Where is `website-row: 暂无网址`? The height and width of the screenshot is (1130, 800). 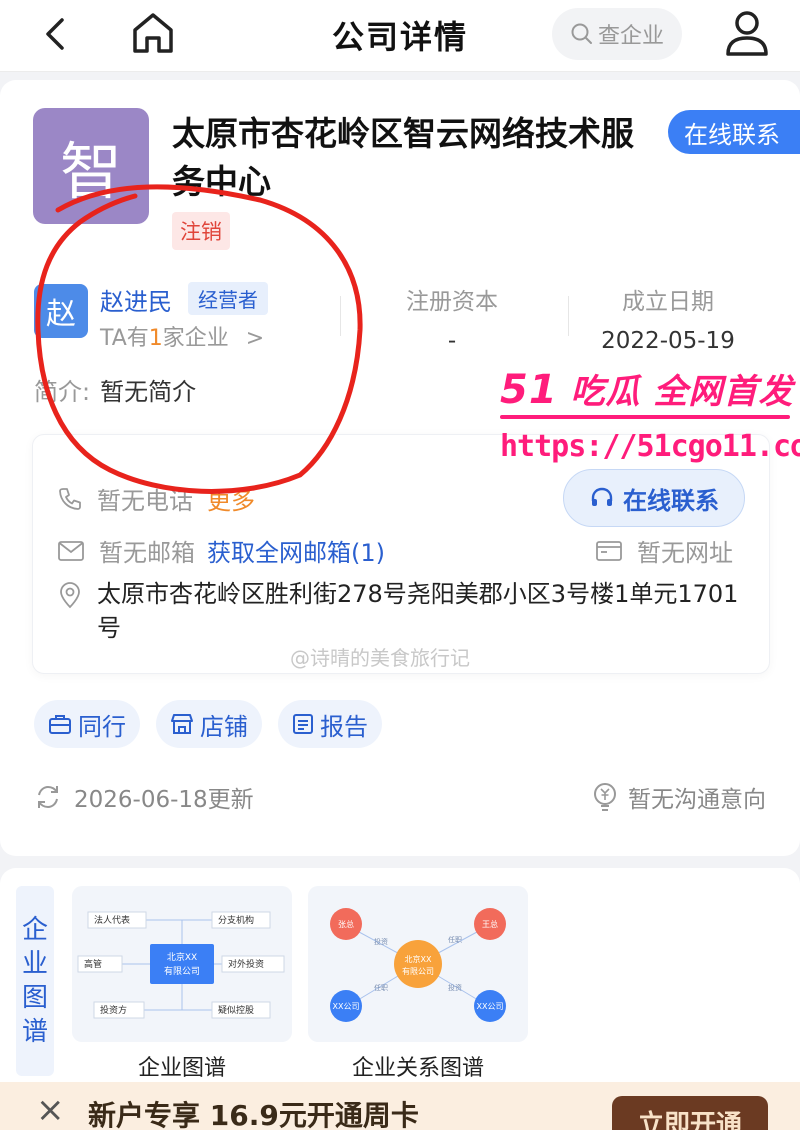 website-row: 暂无网址 is located at coordinates (664, 550).